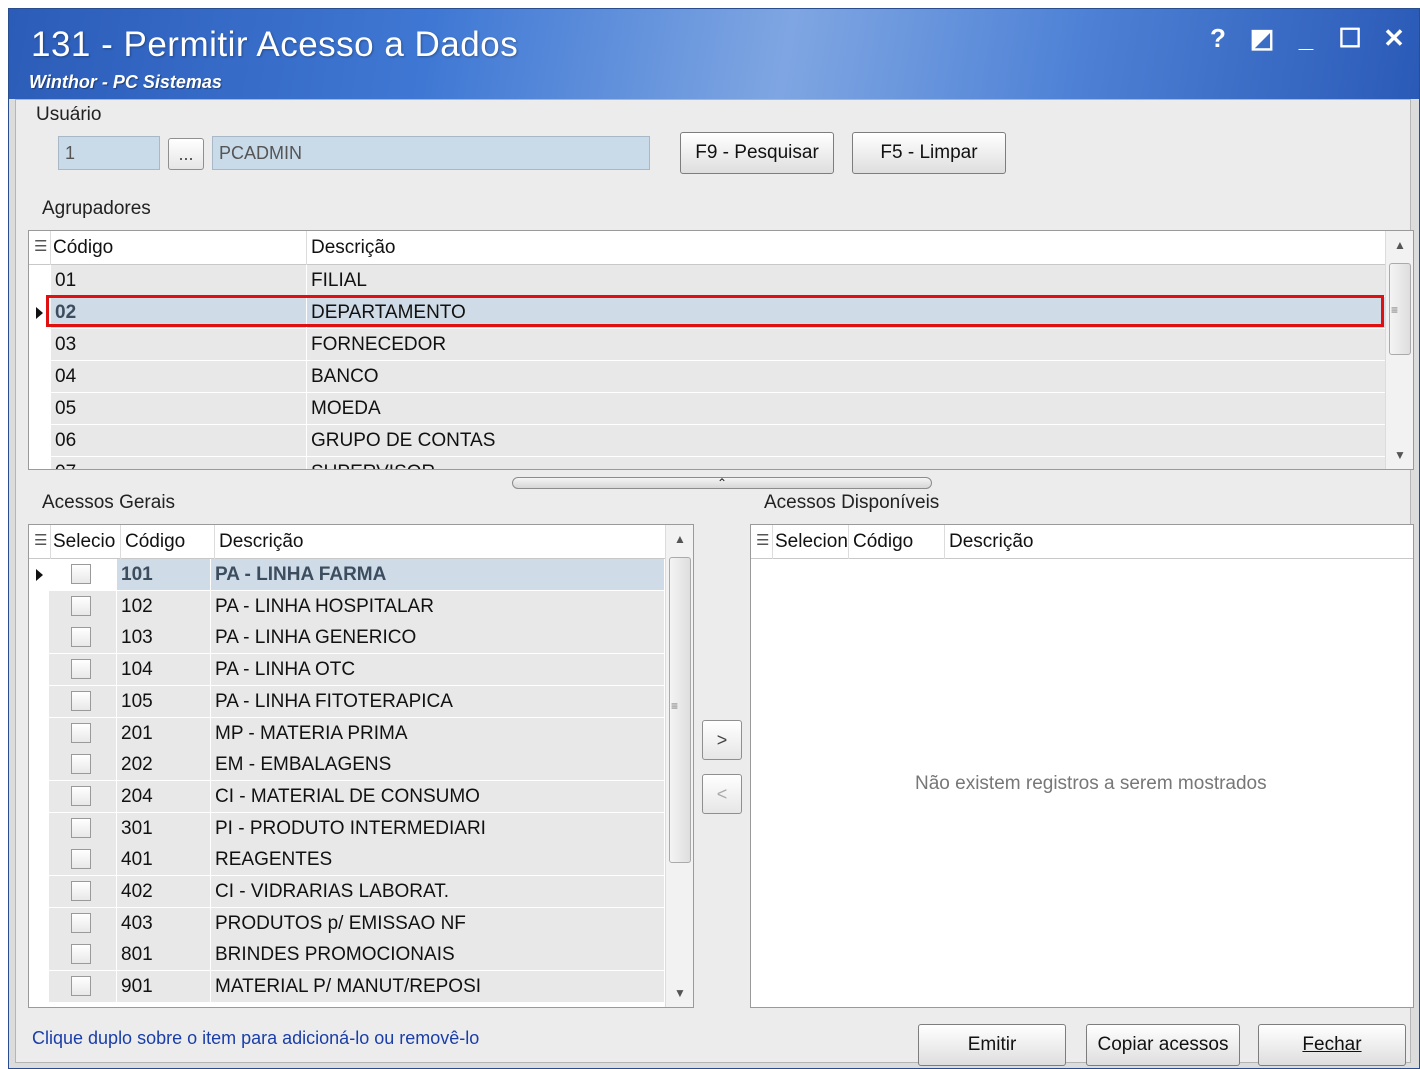  I want to click on table-row: 101 PA - LINHA FARMA, so click(347, 575).